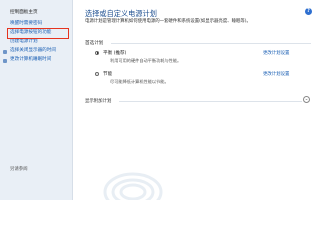 This screenshot has height=240, width=320. I want to click on sidebar-item-label: 创建电源计划, so click(24, 42).